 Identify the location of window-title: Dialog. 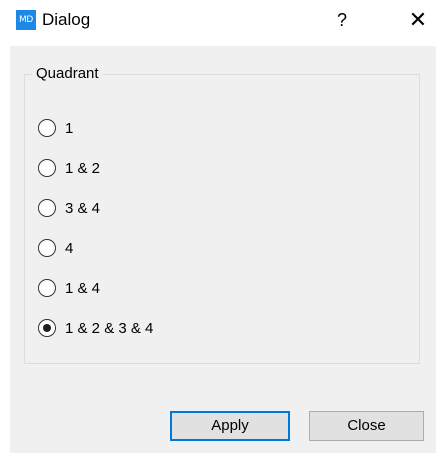
(66, 19).